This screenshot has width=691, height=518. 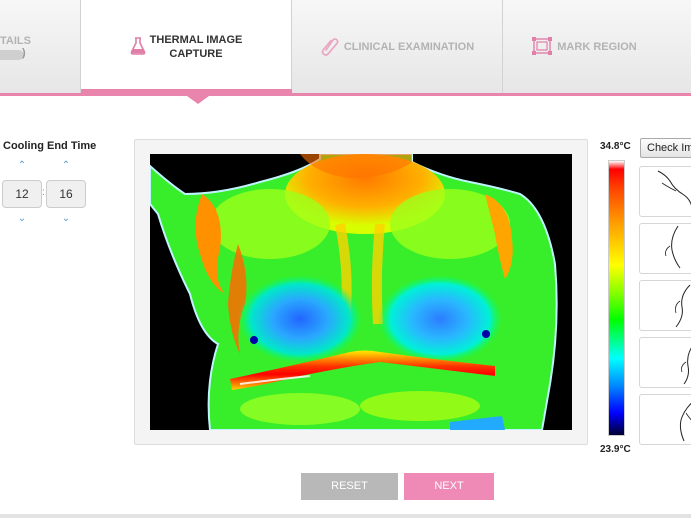 What do you see at coordinates (345, 516) in the screenshot?
I see `bottom-divider` at bounding box center [345, 516].